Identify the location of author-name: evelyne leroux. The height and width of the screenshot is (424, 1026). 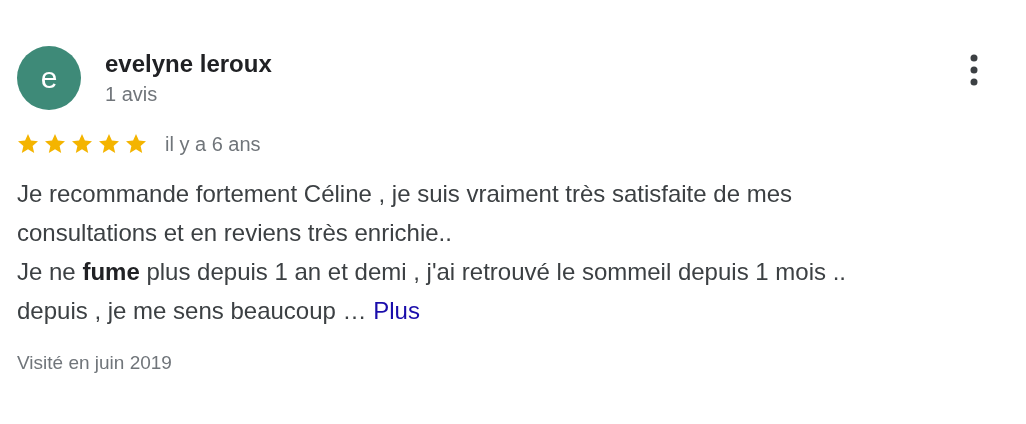
(525, 64).